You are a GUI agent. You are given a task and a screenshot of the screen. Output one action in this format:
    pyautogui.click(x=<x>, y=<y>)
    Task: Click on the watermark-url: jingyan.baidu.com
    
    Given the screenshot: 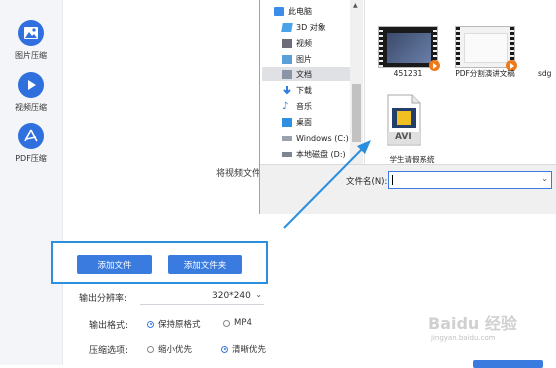 What is the action you would take?
    pyautogui.click(x=463, y=338)
    